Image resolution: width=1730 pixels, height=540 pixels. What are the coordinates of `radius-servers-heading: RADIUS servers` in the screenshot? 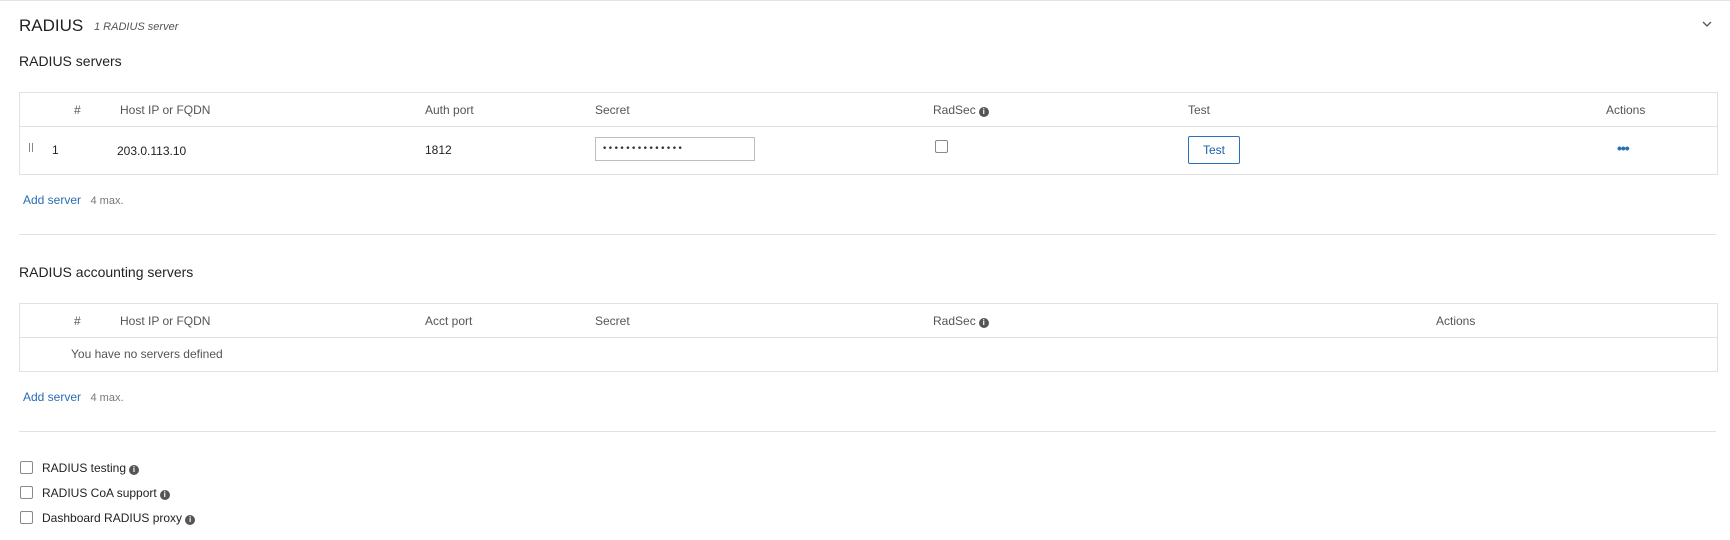 It's located at (70, 61).